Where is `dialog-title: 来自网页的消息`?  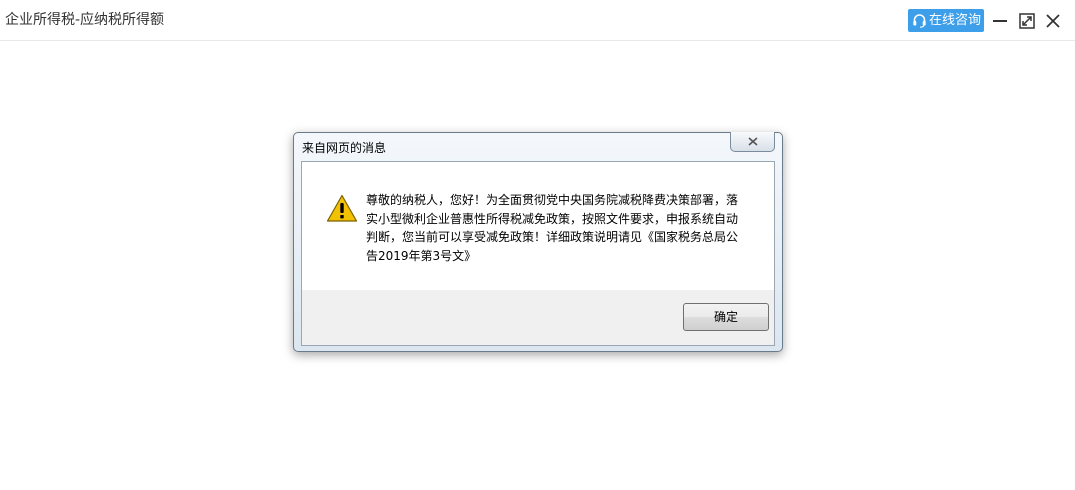 dialog-title: 来自网页的消息 is located at coordinates (344, 148).